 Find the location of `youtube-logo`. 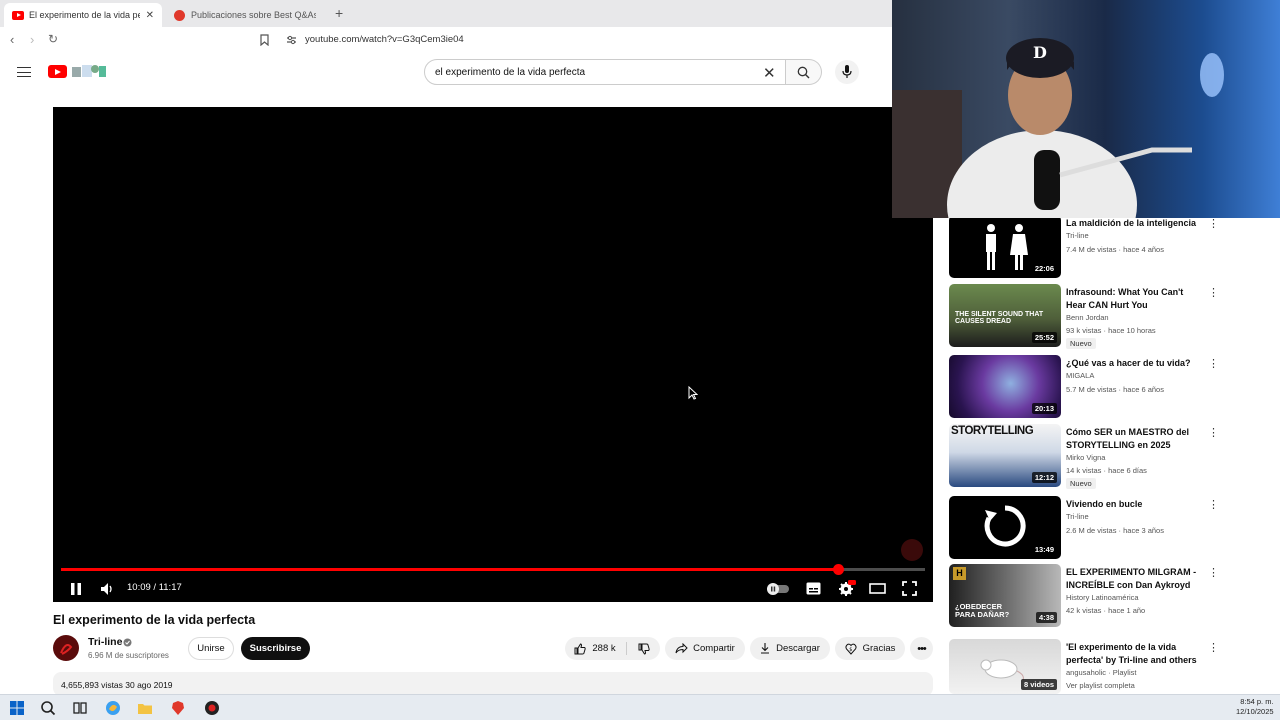

youtube-logo is located at coordinates (57, 71).